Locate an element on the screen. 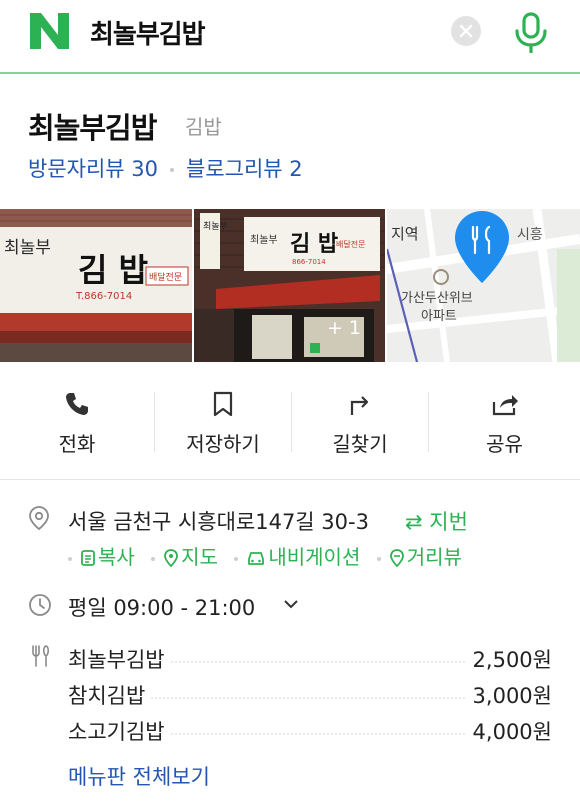 The height and width of the screenshot is (810, 580). action-label: 전화 is located at coordinates (77, 444).